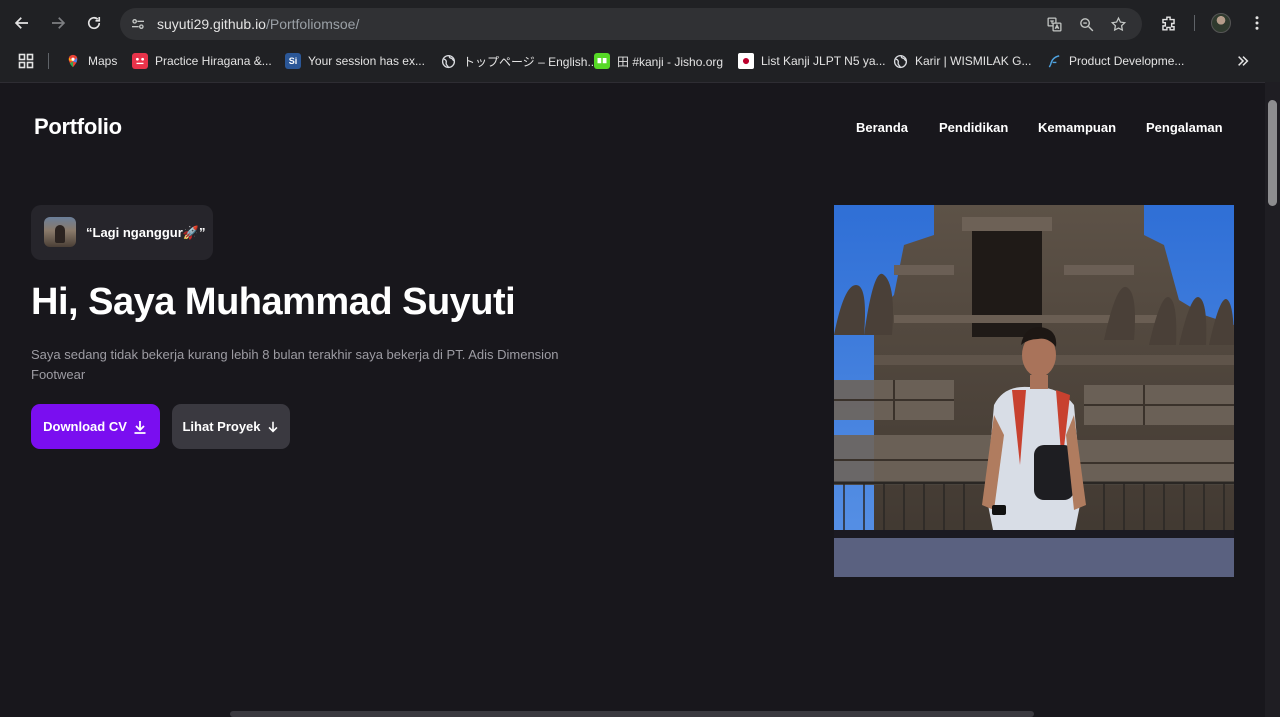 The height and width of the screenshot is (717, 1280). What do you see at coordinates (1118, 24) in the screenshot?
I see `bookmark-star-icon` at bounding box center [1118, 24].